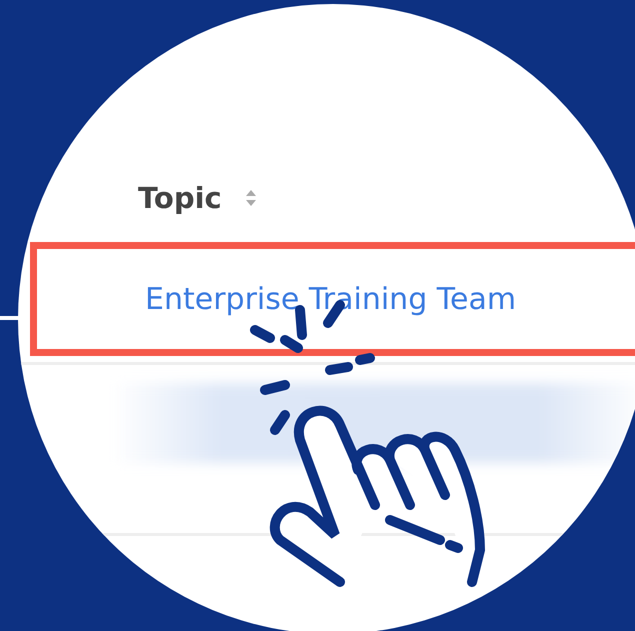 This screenshot has height=631, width=635. Describe the element at coordinates (180, 198) in the screenshot. I see `column-header: Topic` at that location.